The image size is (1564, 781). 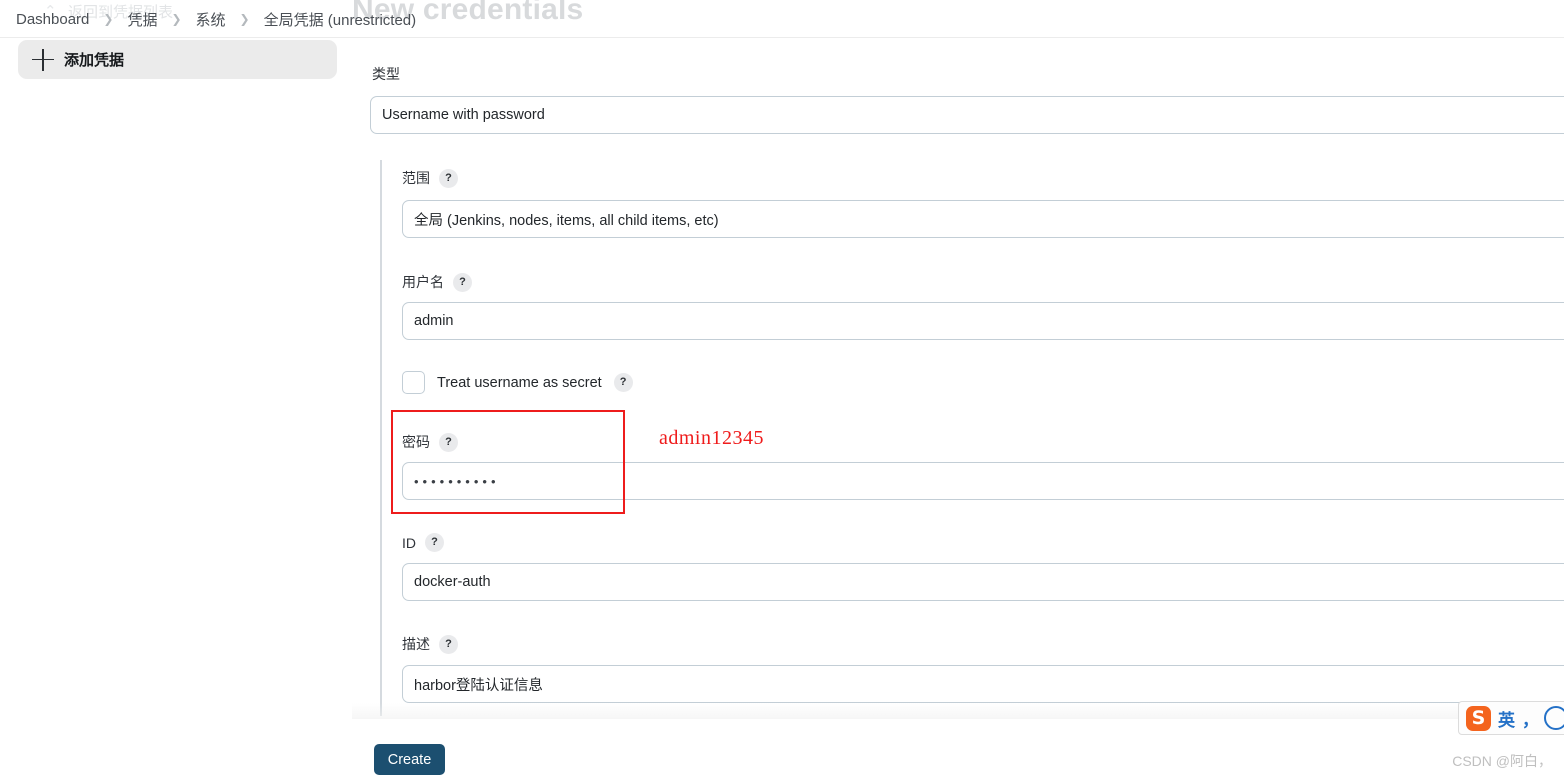 I want to click on password-label-text: 密码, so click(x=416, y=442).